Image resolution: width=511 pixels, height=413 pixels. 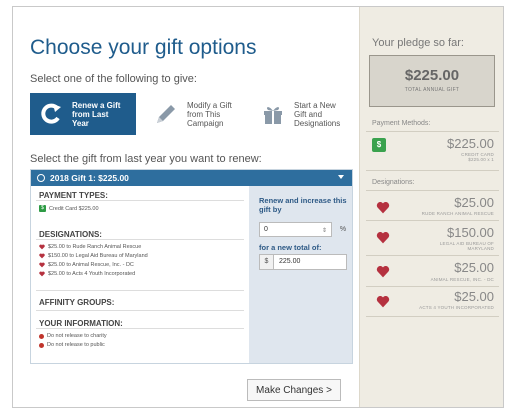 I want to click on gift-panel-header: 2018 Gift 1: $225.00, so click(x=191, y=178).